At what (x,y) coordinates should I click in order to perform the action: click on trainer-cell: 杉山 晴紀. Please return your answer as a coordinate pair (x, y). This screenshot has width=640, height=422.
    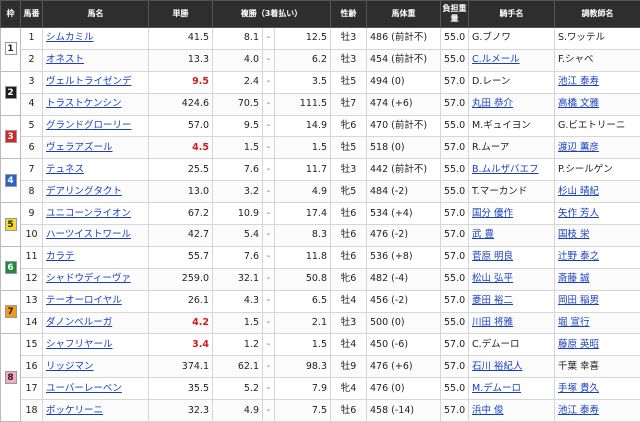
    Looking at the image, I should click on (597, 192).